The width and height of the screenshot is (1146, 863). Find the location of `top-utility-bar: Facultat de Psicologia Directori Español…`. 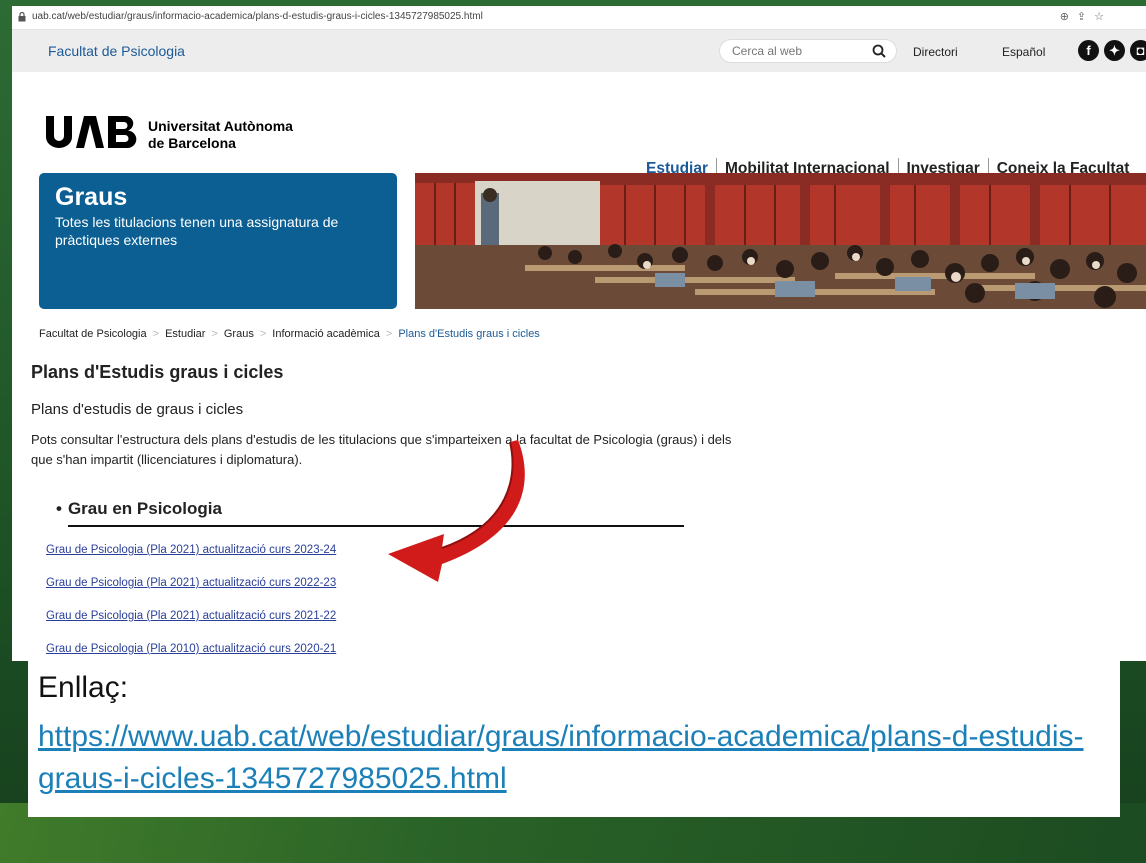

top-utility-bar: Facultat de Psicologia Directori Español… is located at coordinates (579, 51).